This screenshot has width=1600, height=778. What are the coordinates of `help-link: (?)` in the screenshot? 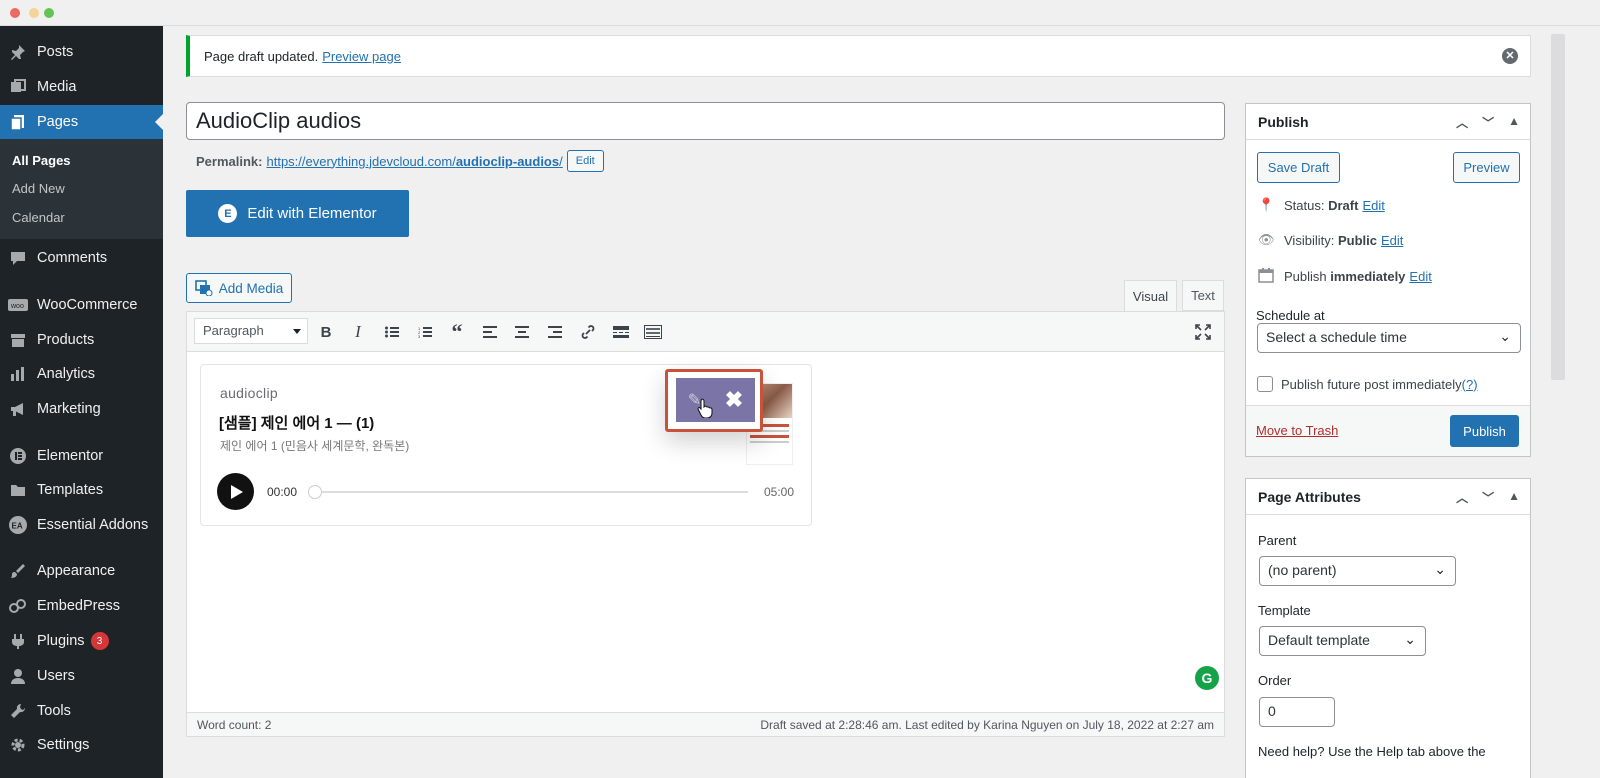 It's located at (1470, 384).